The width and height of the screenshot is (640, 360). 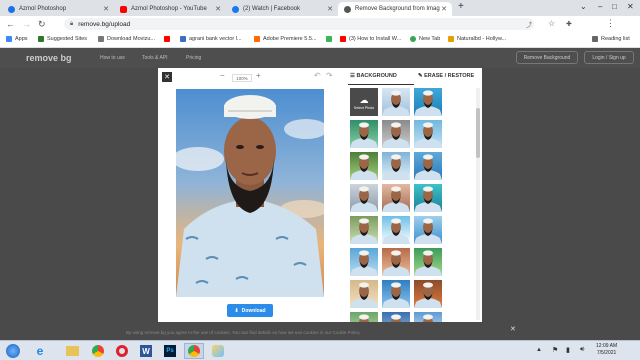 What do you see at coordinates (167, 77) in the screenshot?
I see `close-editor-button: ✕` at bounding box center [167, 77].